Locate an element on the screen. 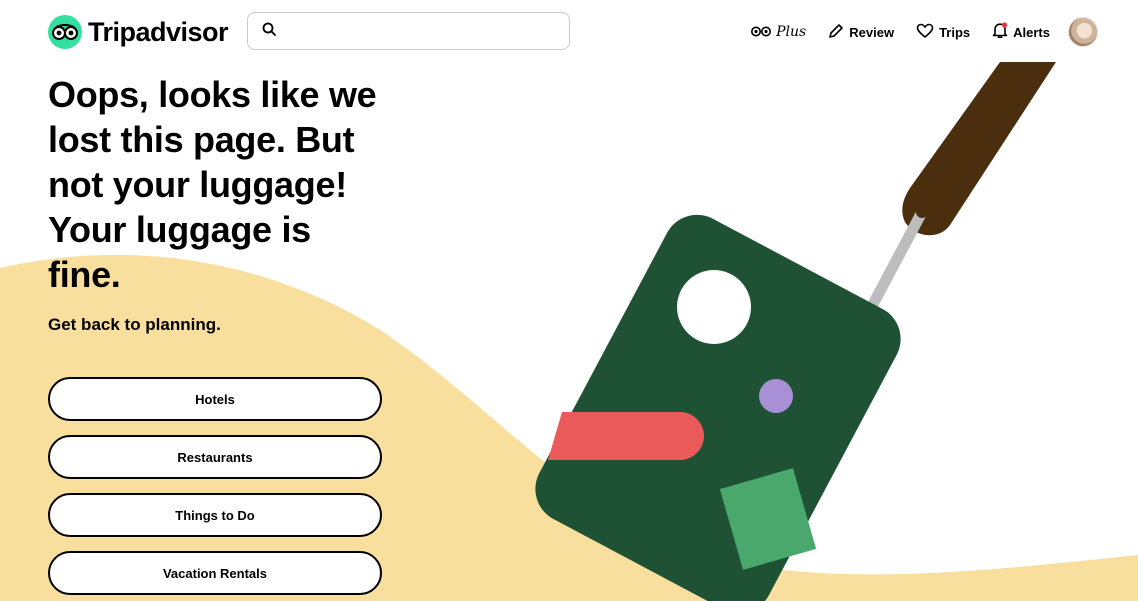 Image resolution: width=1138 pixels, height=601 pixels. review-link: Review is located at coordinates (861, 32).